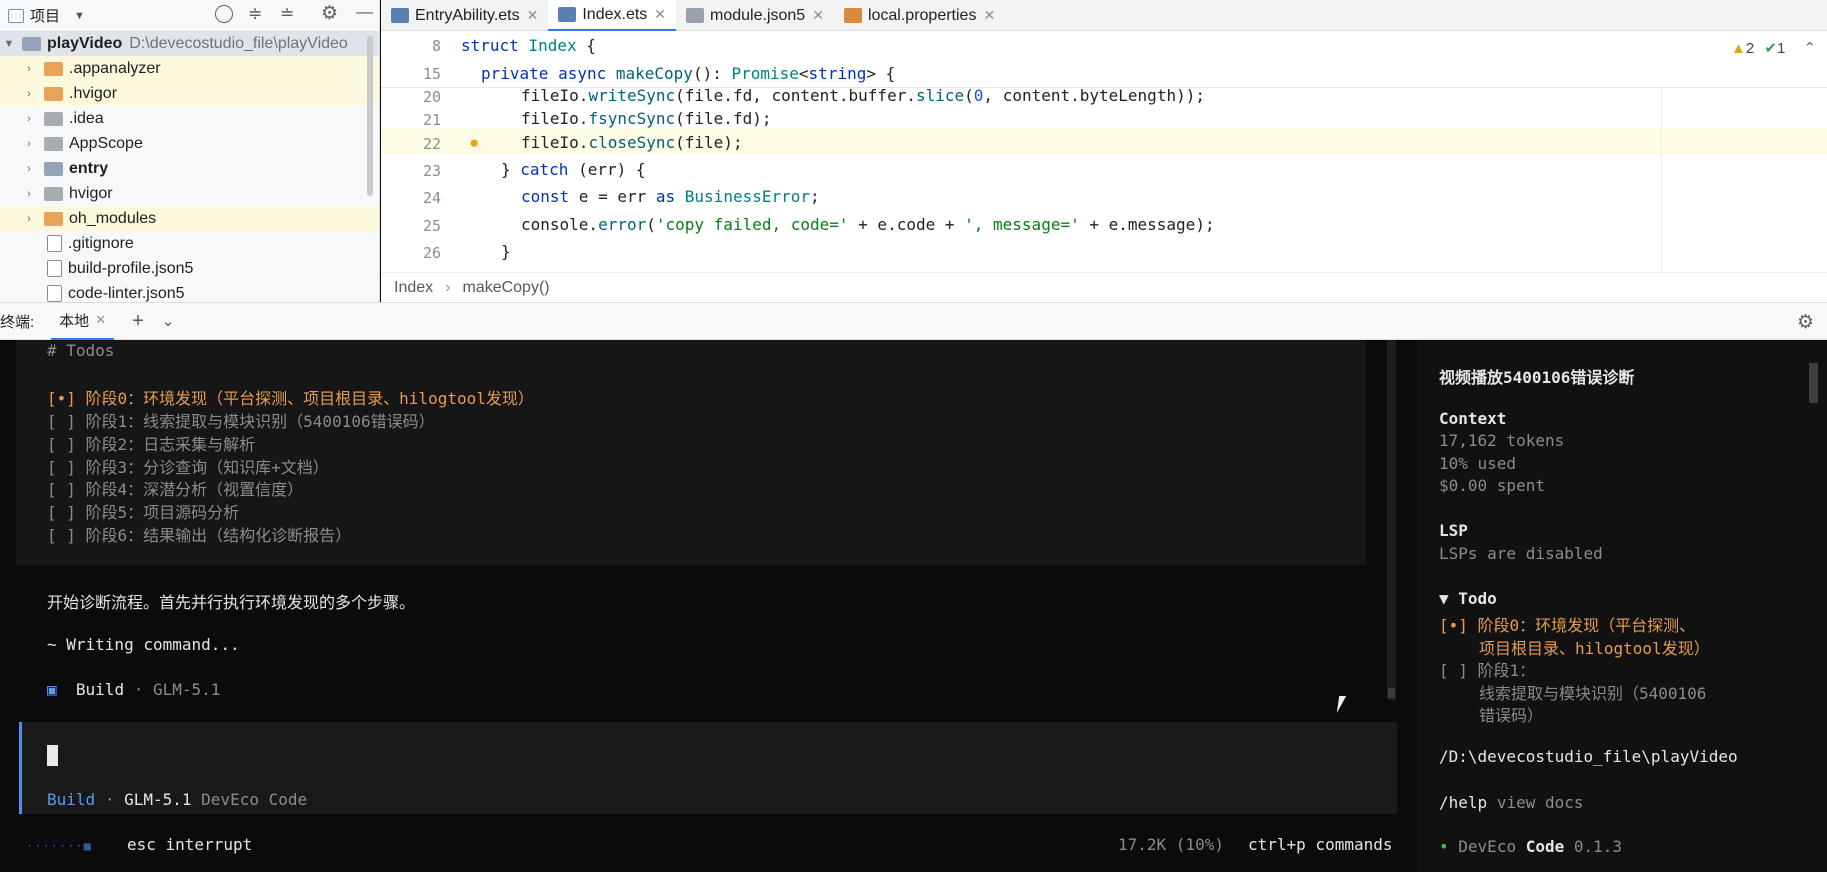 The height and width of the screenshot is (872, 1827). Describe the element at coordinates (224, 14) in the screenshot. I see `locate-icon` at that location.